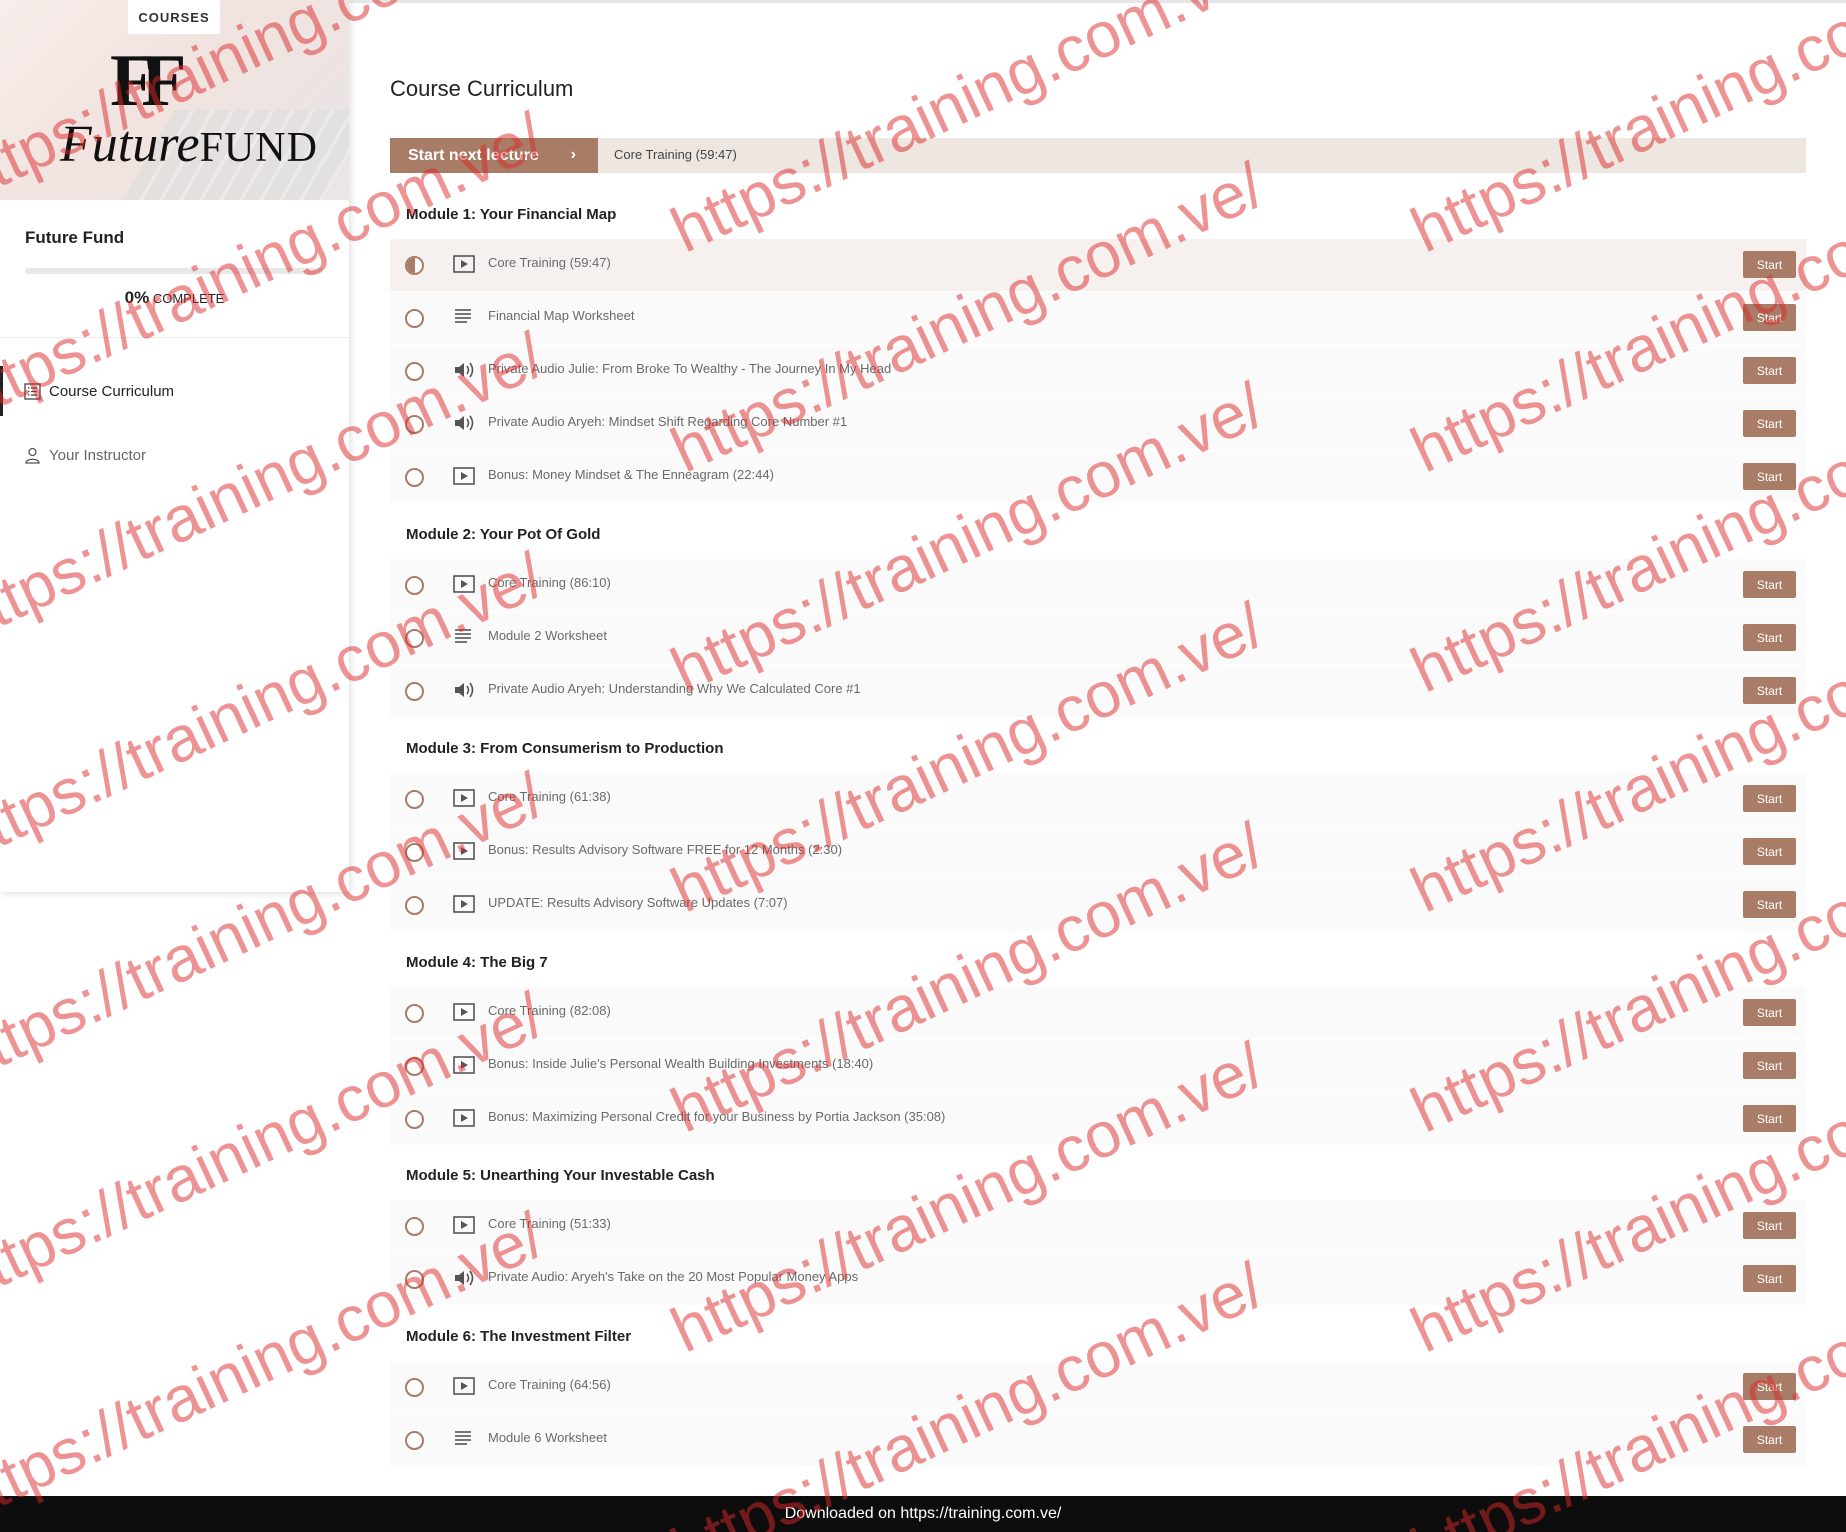 The height and width of the screenshot is (1532, 1846). I want to click on start-next-lecture-button: Start next lecture ›, so click(494, 155).